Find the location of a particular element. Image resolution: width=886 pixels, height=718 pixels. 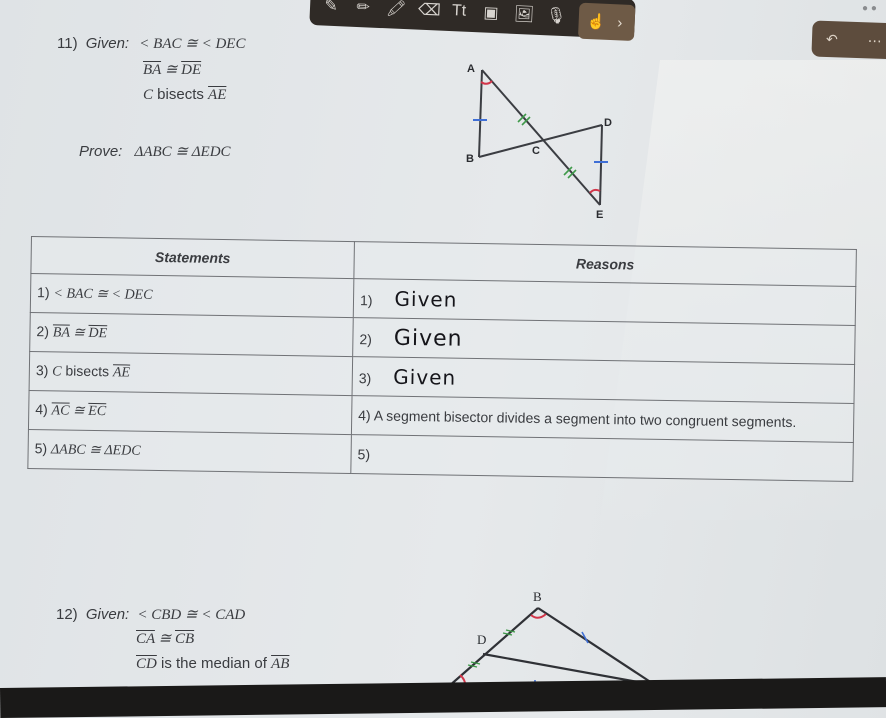

segment-BD is located at coordinates (540, 141).